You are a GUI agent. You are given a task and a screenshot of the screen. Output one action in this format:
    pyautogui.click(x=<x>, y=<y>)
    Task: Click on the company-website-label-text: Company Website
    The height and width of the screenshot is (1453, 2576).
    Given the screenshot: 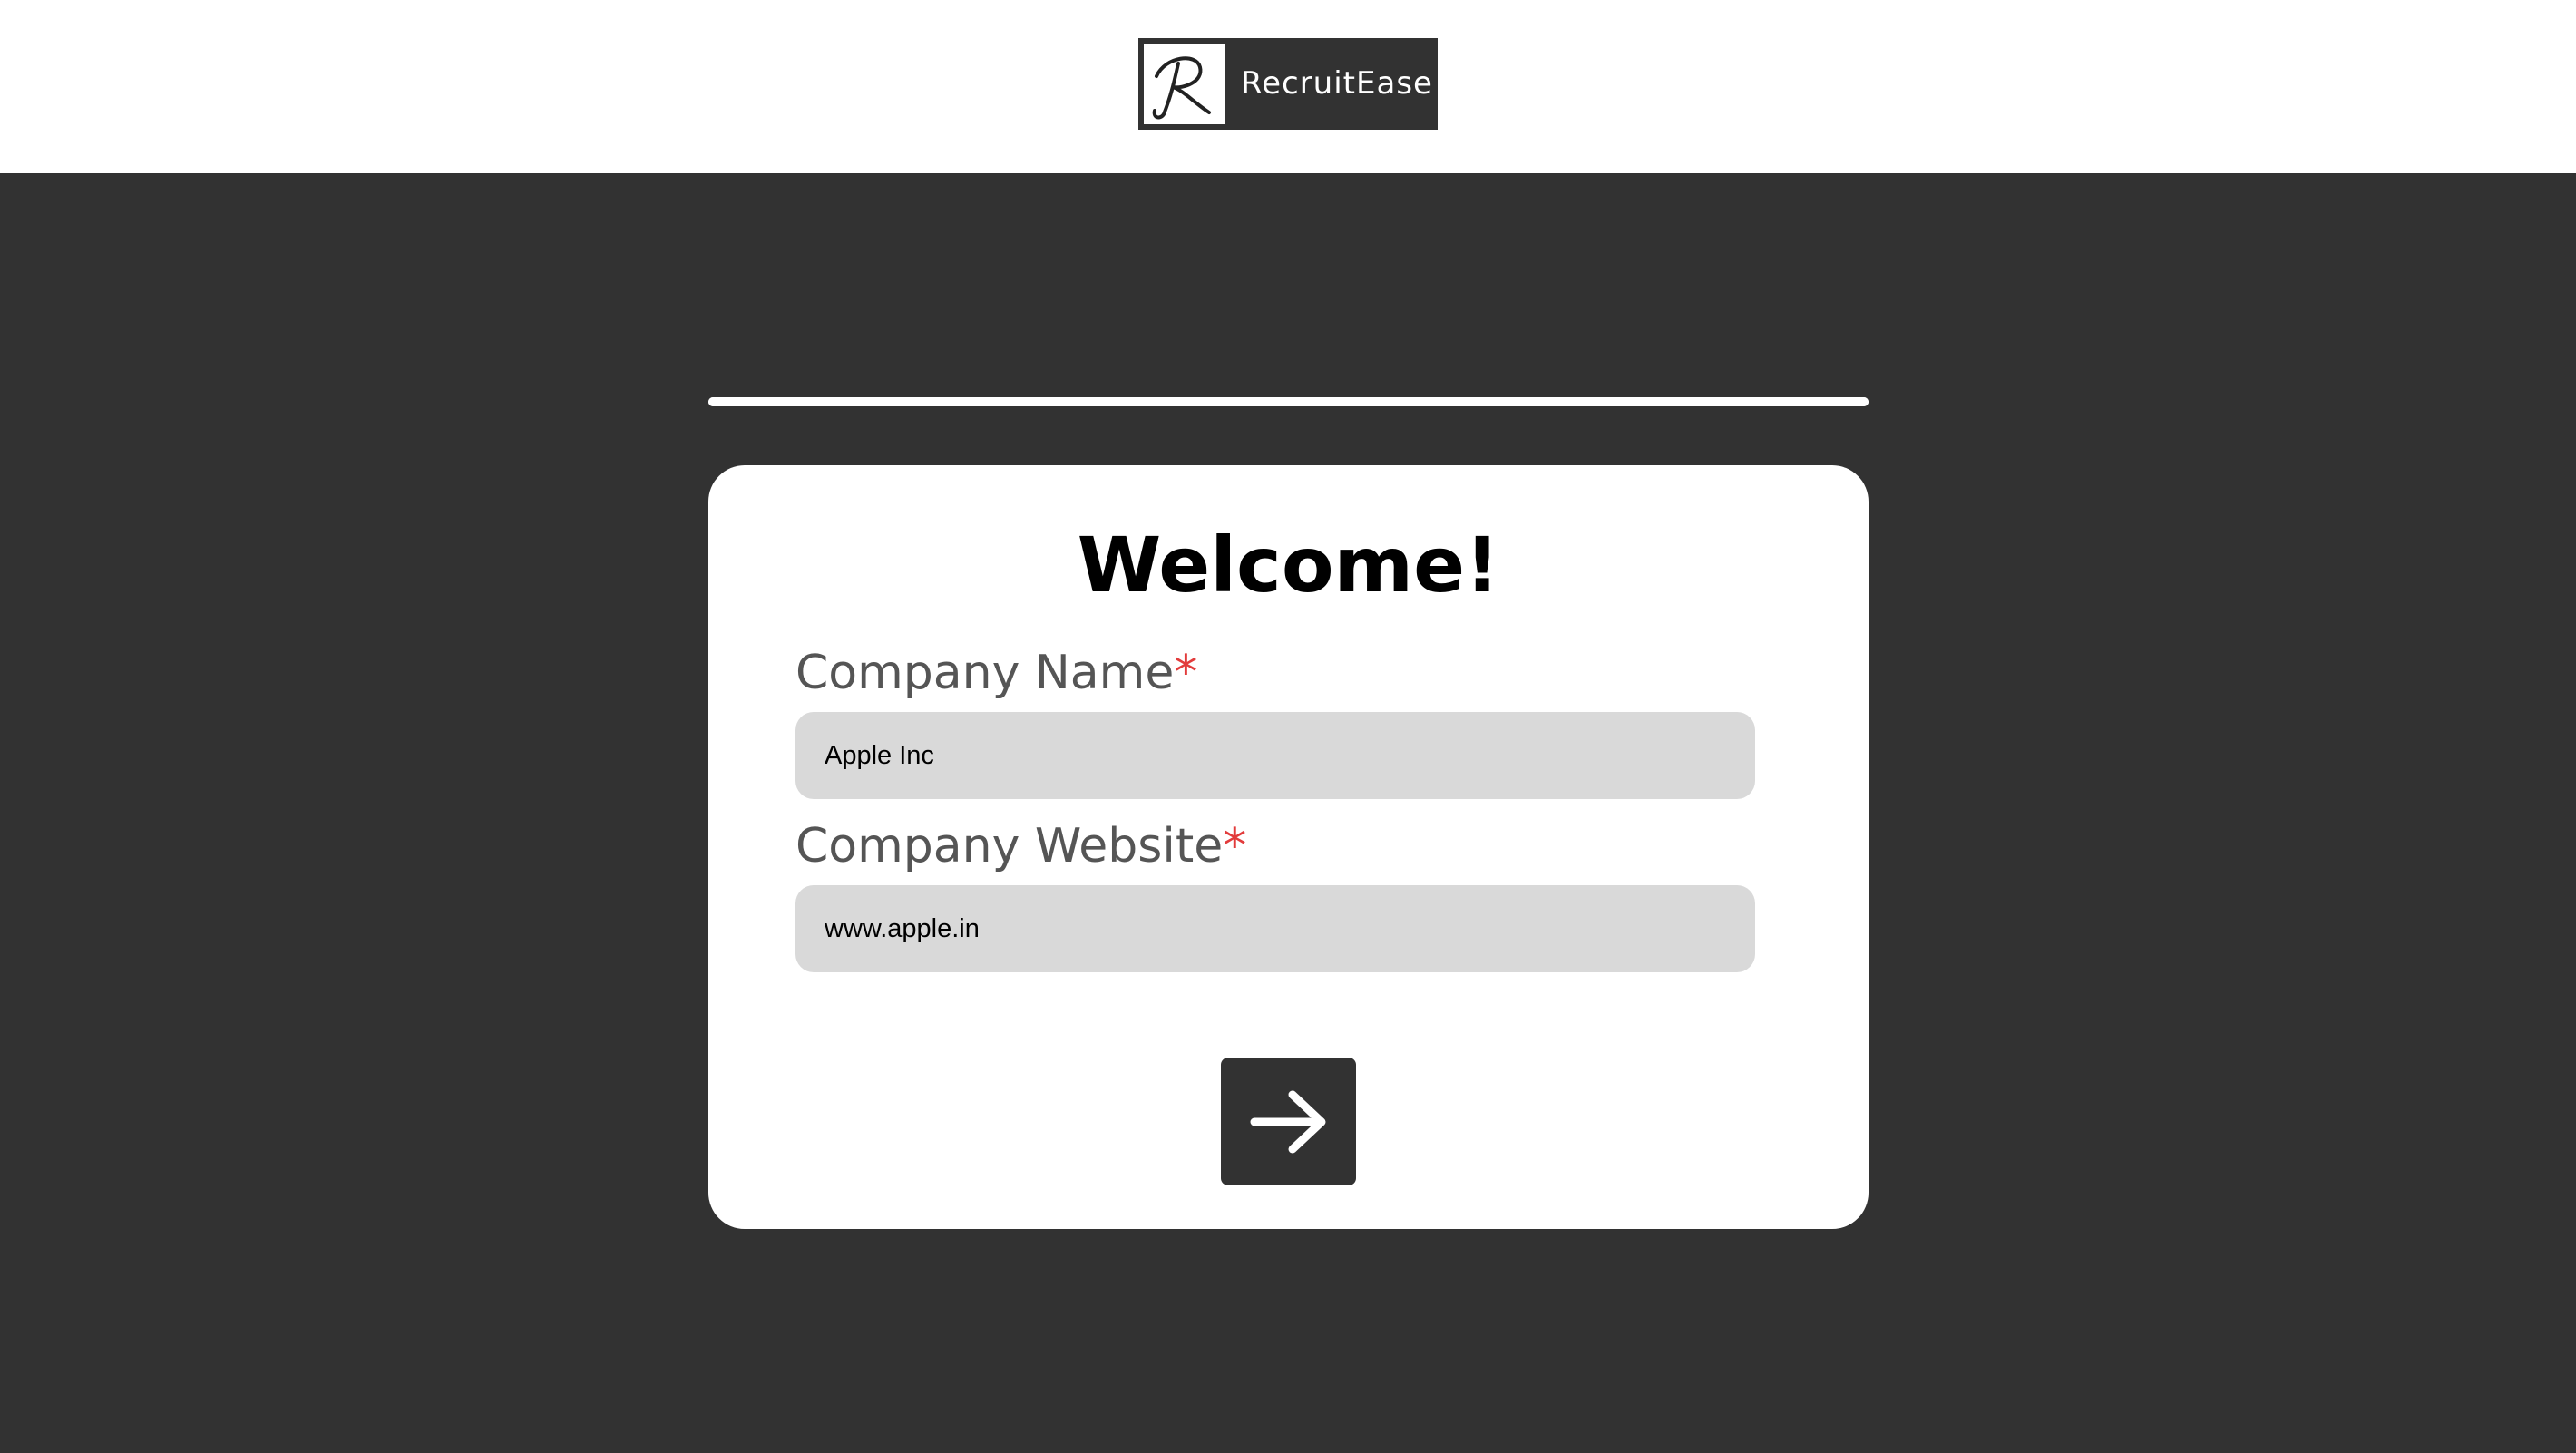 What is the action you would take?
    pyautogui.click(x=1009, y=846)
    